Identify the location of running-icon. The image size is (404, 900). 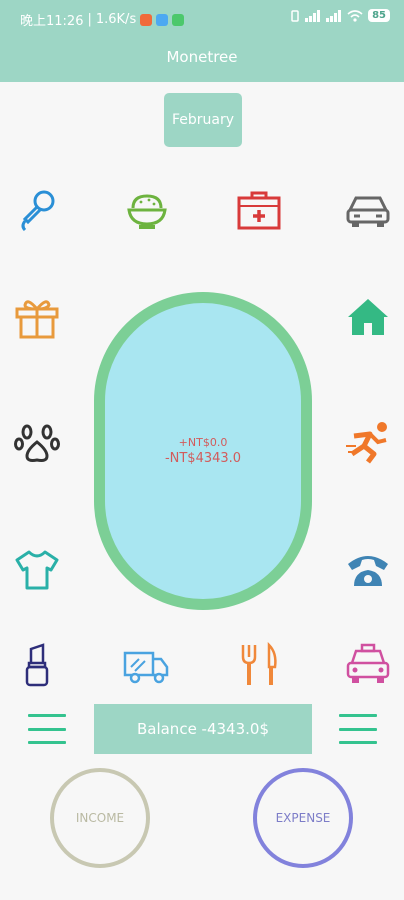
(366, 443).